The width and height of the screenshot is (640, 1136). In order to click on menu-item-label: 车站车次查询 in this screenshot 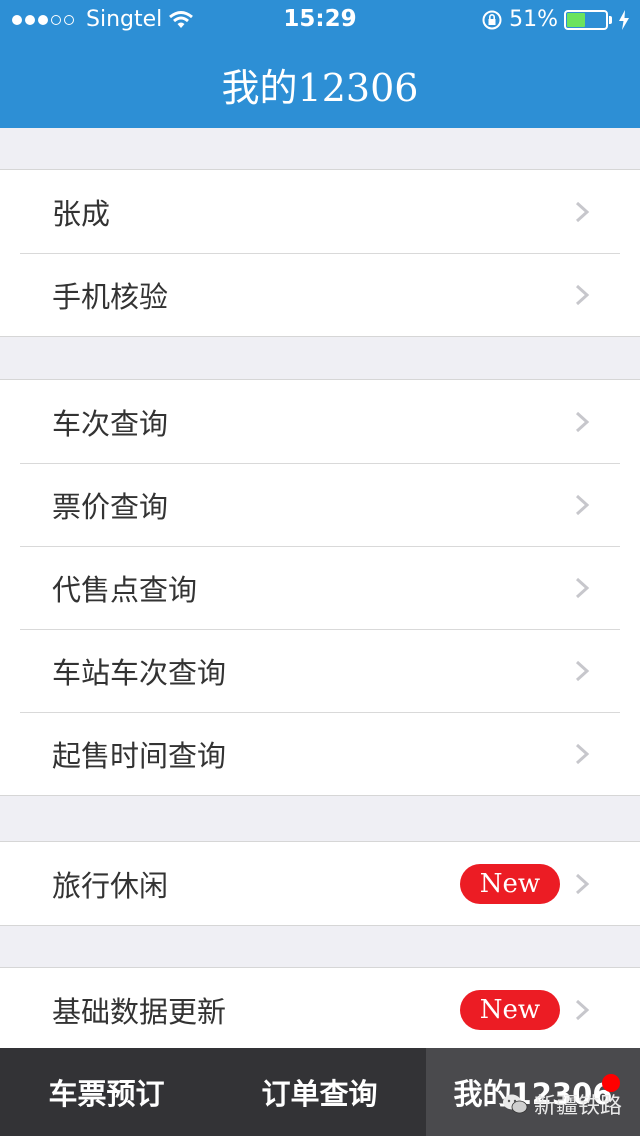, I will do `click(139, 672)`.